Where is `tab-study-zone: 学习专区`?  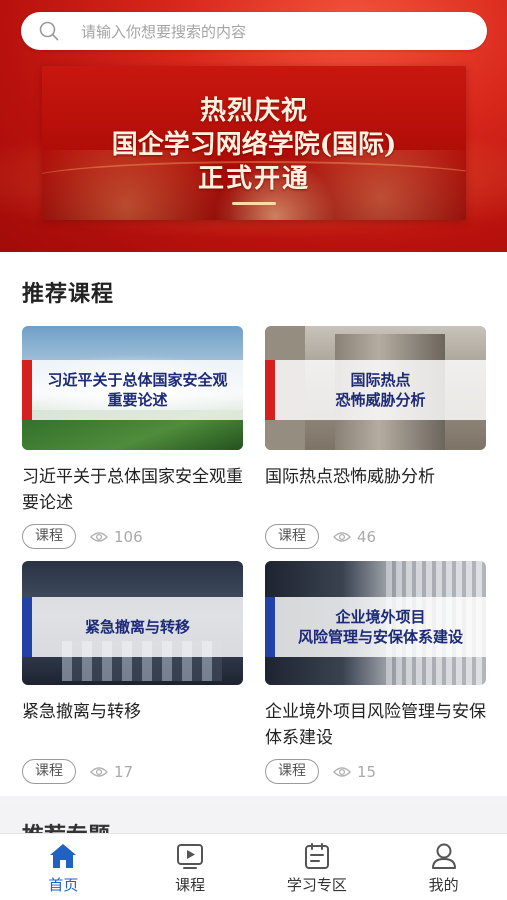 tab-study-zone: 学习专区 is located at coordinates (317, 867).